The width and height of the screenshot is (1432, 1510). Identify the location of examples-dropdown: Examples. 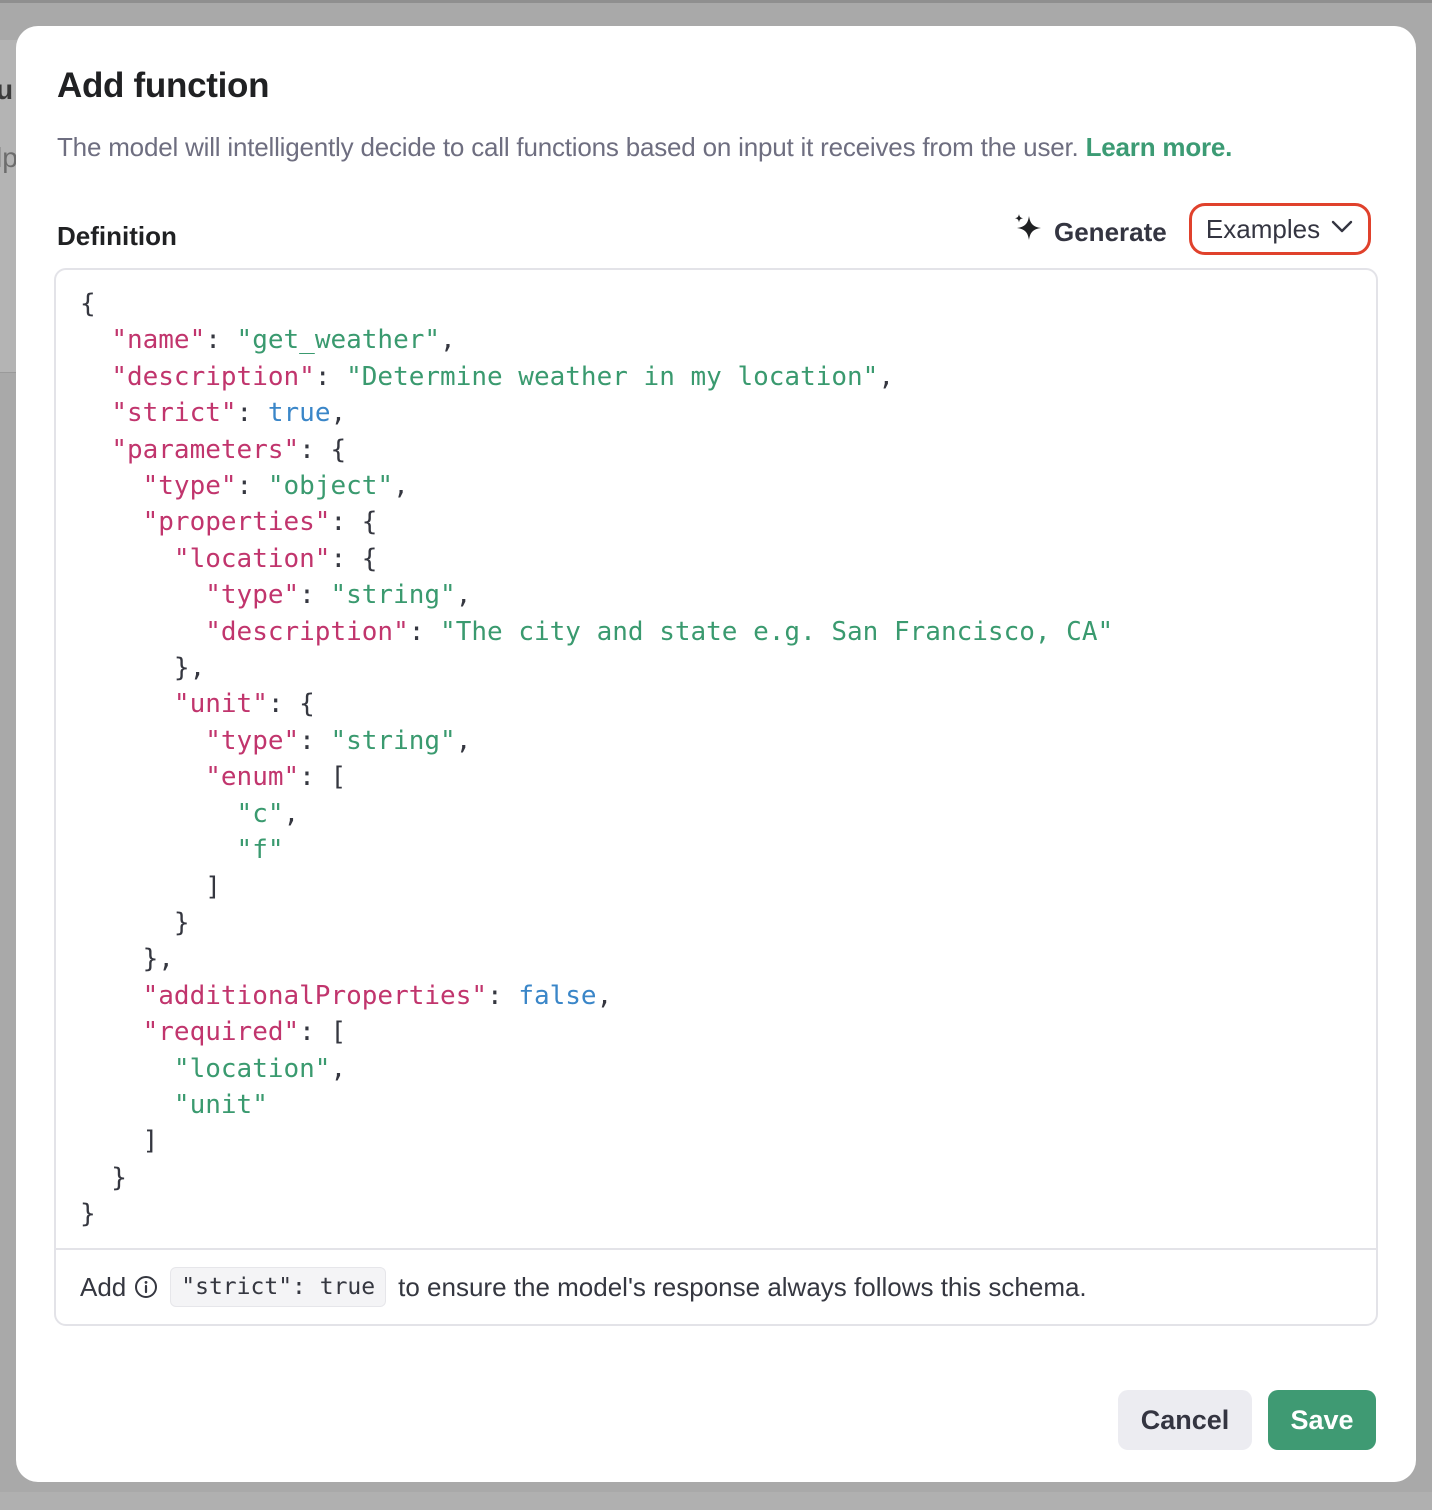
(1280, 229).